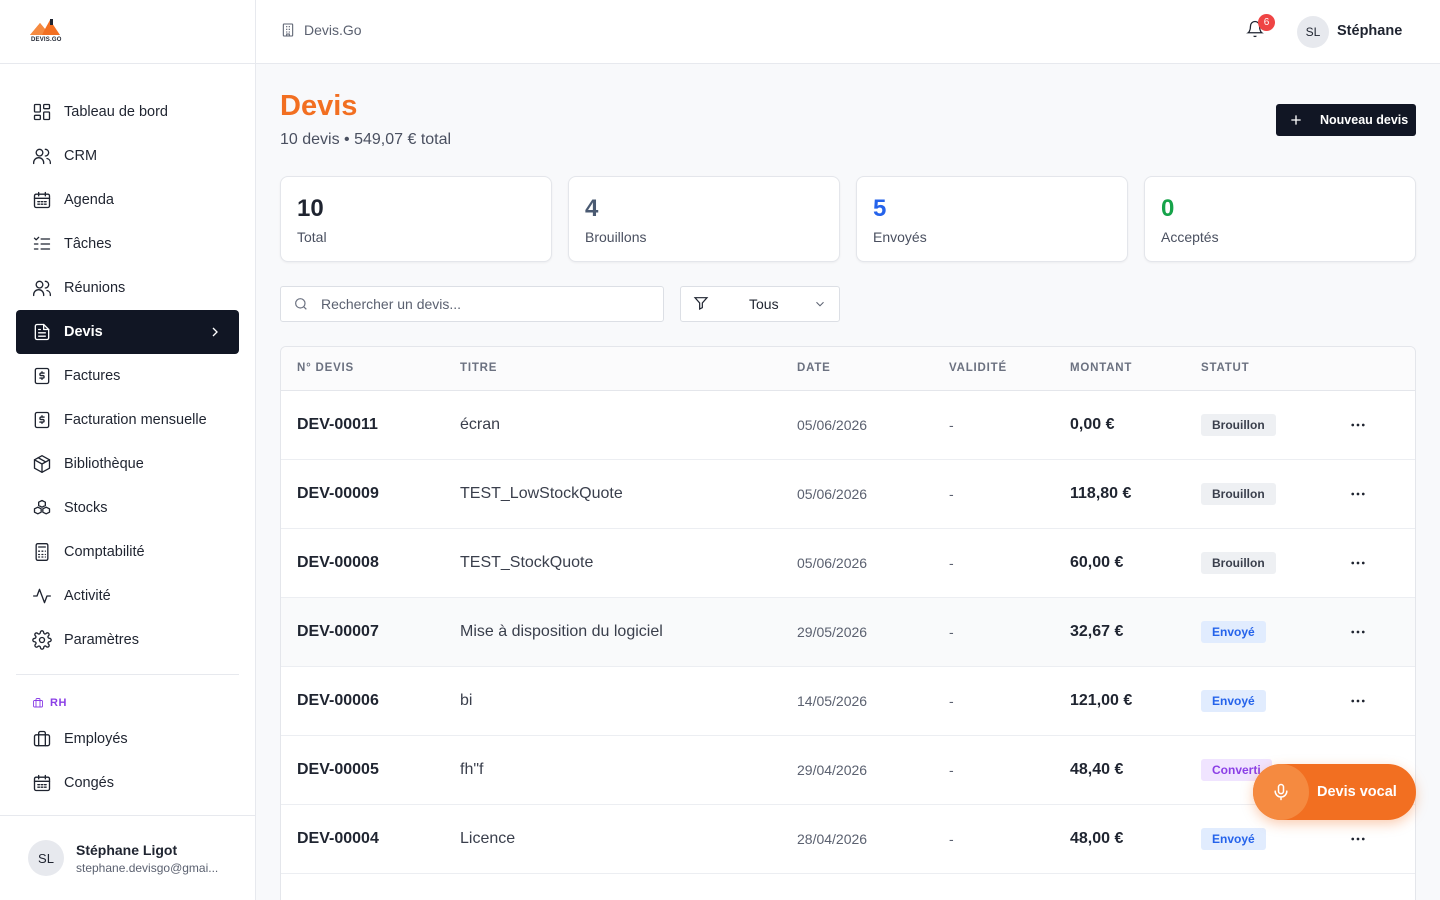 The width and height of the screenshot is (1440, 900). I want to click on quote-number: DEV-00006, so click(338, 700).